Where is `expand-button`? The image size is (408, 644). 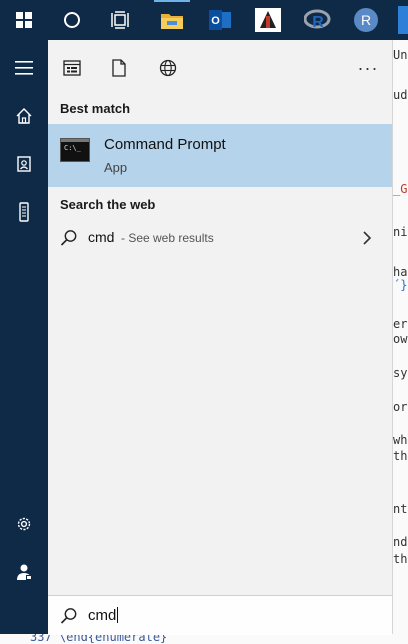 expand-button is located at coordinates (24, 68).